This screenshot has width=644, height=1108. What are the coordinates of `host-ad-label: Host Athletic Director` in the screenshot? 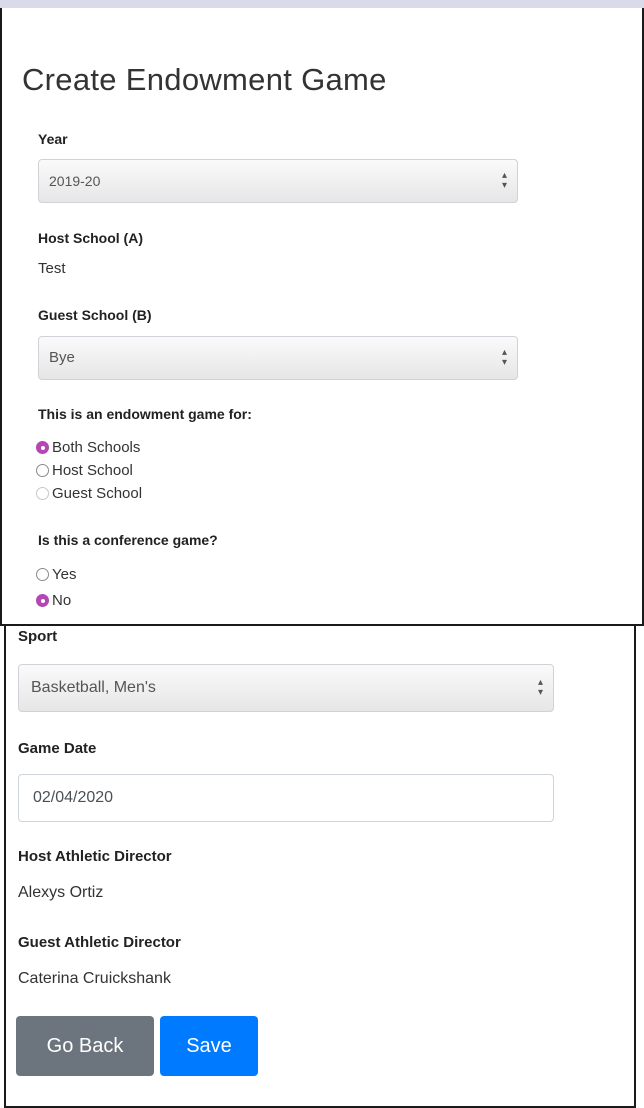 It's located at (95, 856).